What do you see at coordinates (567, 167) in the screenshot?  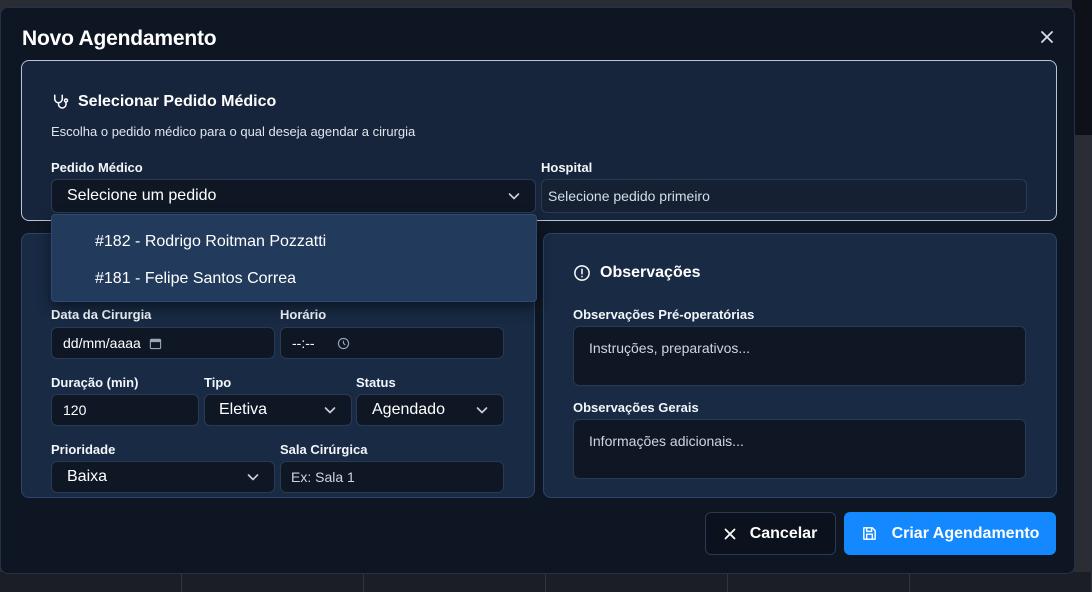 I see `hospital-label: Hospital` at bounding box center [567, 167].